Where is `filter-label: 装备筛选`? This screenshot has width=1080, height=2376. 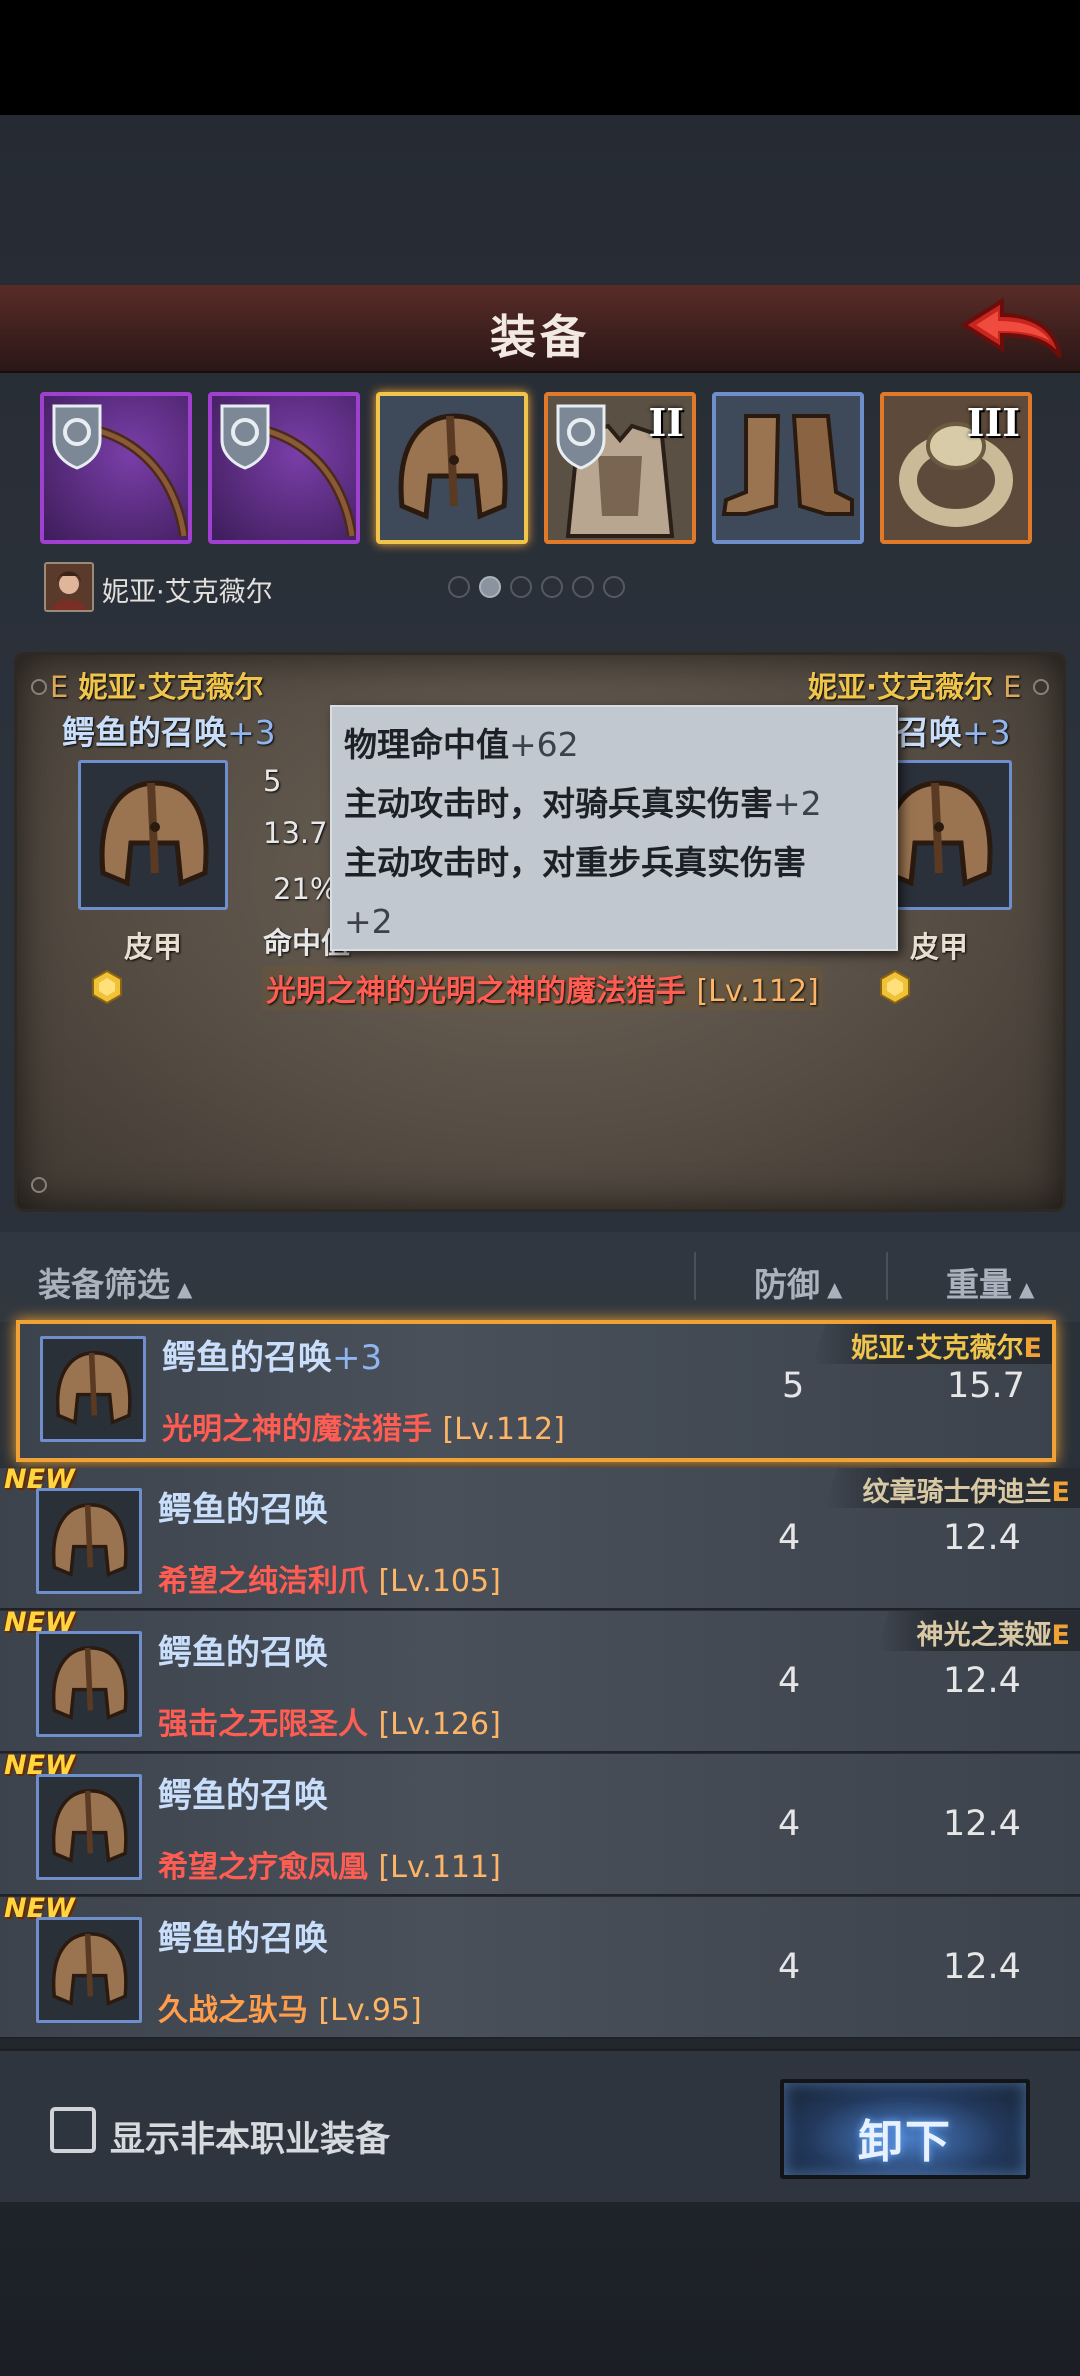
filter-label: 装备筛选 is located at coordinates (104, 1284).